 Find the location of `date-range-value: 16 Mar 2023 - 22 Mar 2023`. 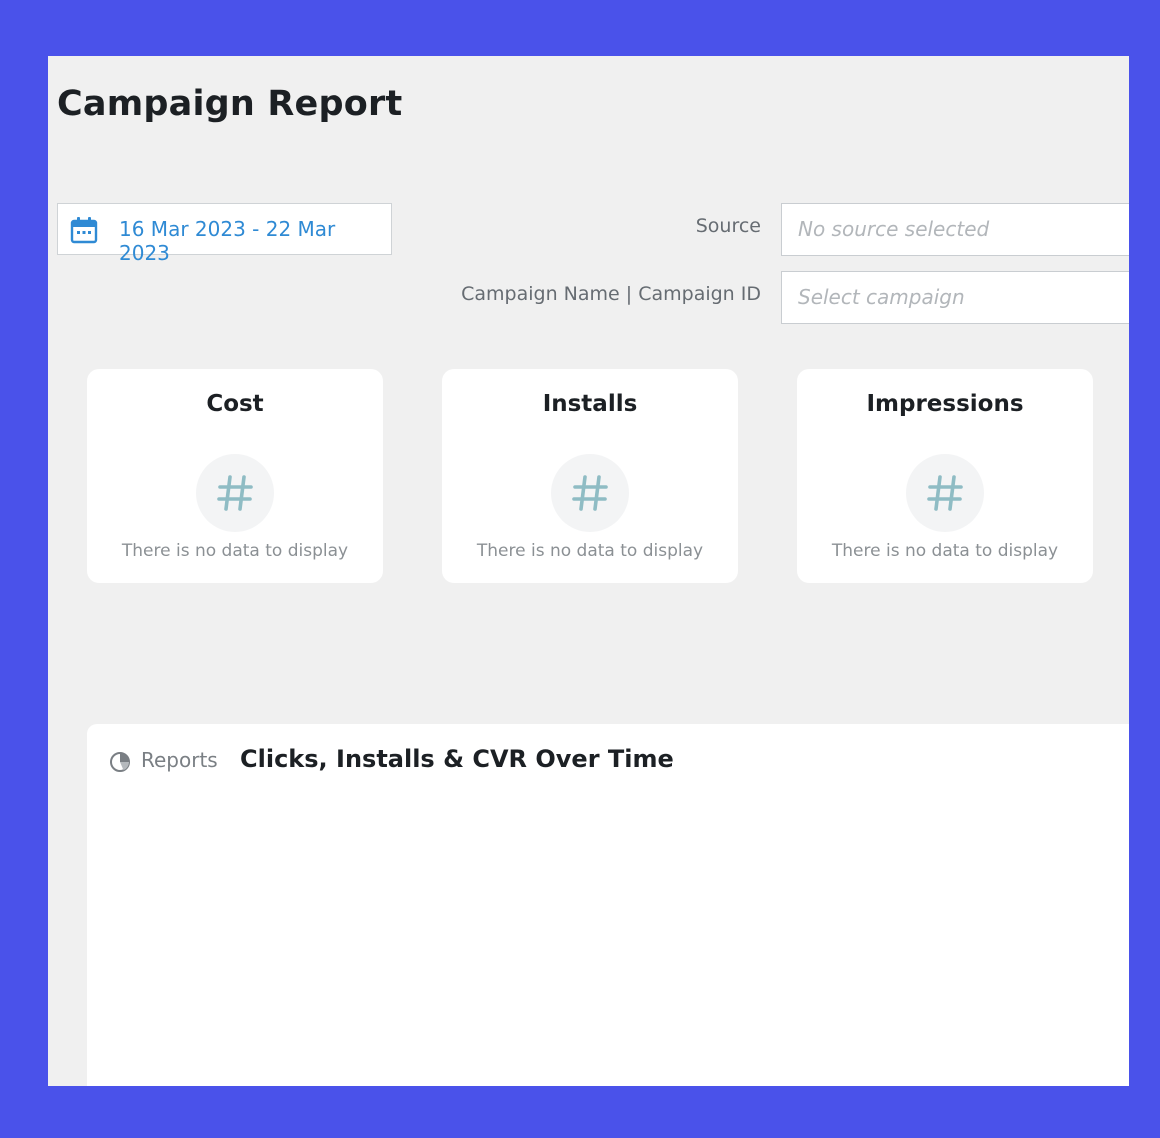

date-range-value: 16 Mar 2023 - 22 Mar 2023 is located at coordinates (227, 241).